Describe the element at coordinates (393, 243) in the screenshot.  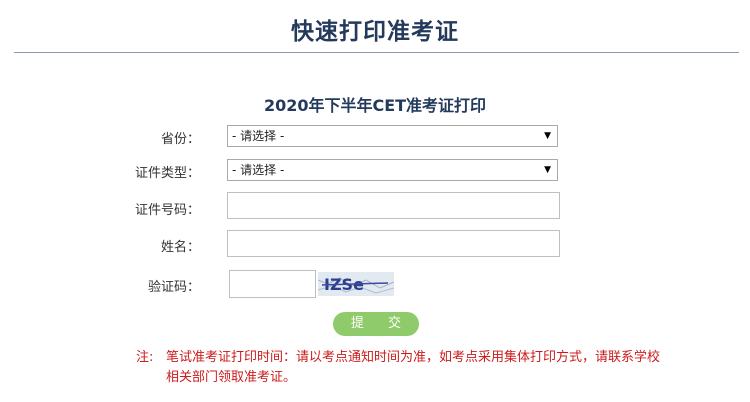
I see `name-input` at that location.